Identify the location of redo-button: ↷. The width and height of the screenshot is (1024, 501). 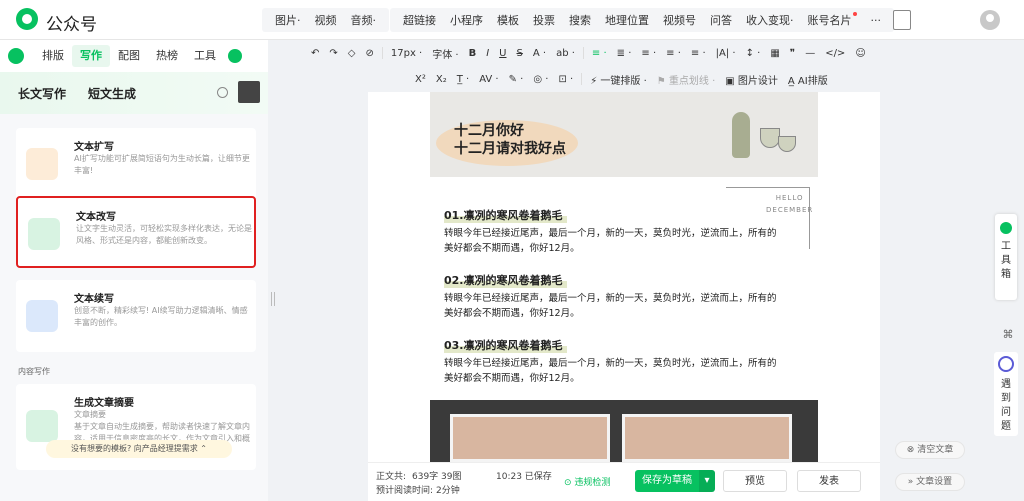
(333, 53).